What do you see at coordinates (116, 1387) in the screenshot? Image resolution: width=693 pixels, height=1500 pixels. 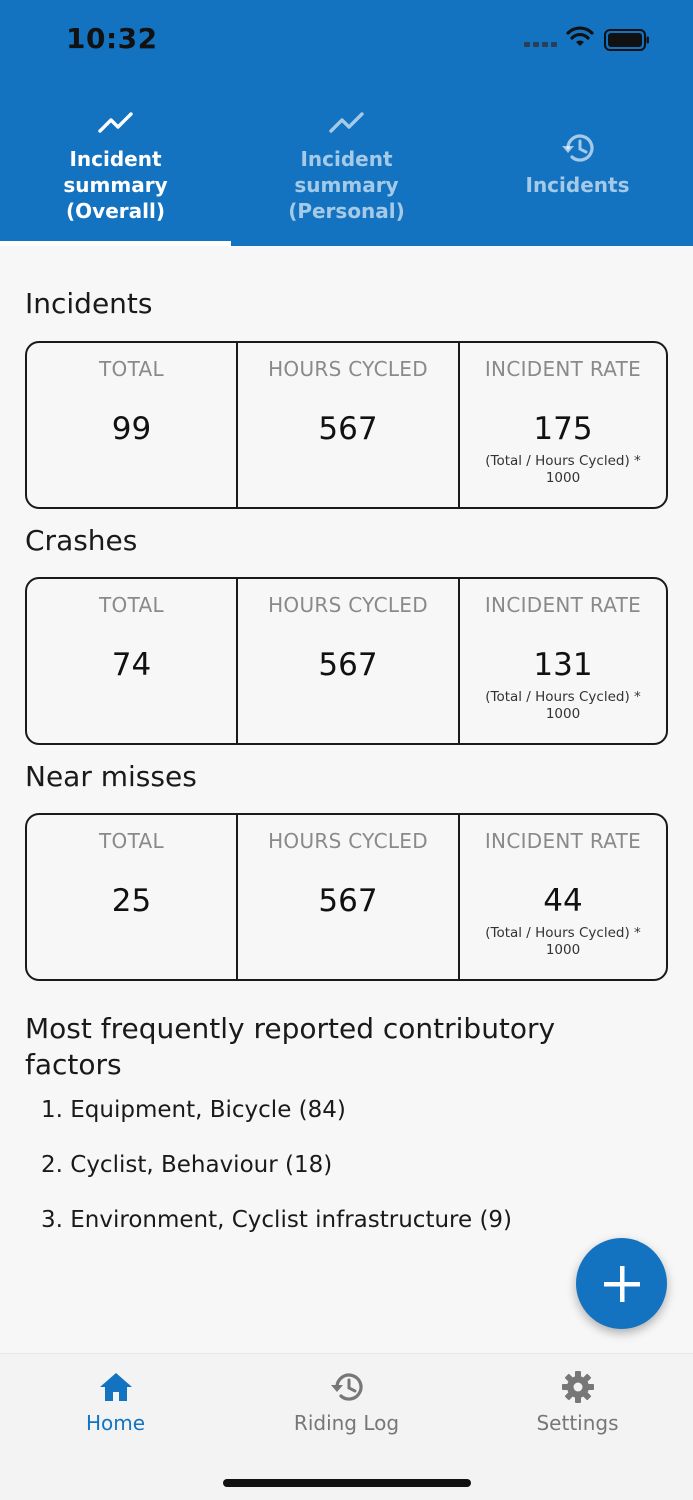 I see `home-icon` at bounding box center [116, 1387].